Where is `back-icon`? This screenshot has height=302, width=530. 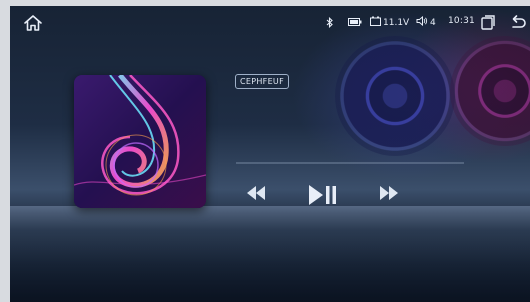
back-icon is located at coordinates (518, 23).